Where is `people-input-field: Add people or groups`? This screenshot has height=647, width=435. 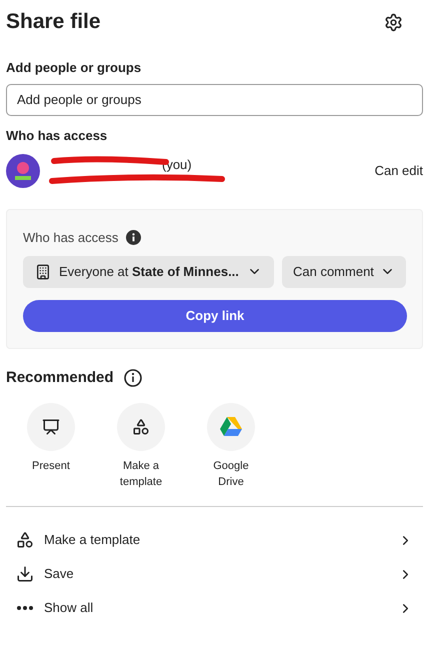
people-input-field: Add people or groups is located at coordinates (214, 100).